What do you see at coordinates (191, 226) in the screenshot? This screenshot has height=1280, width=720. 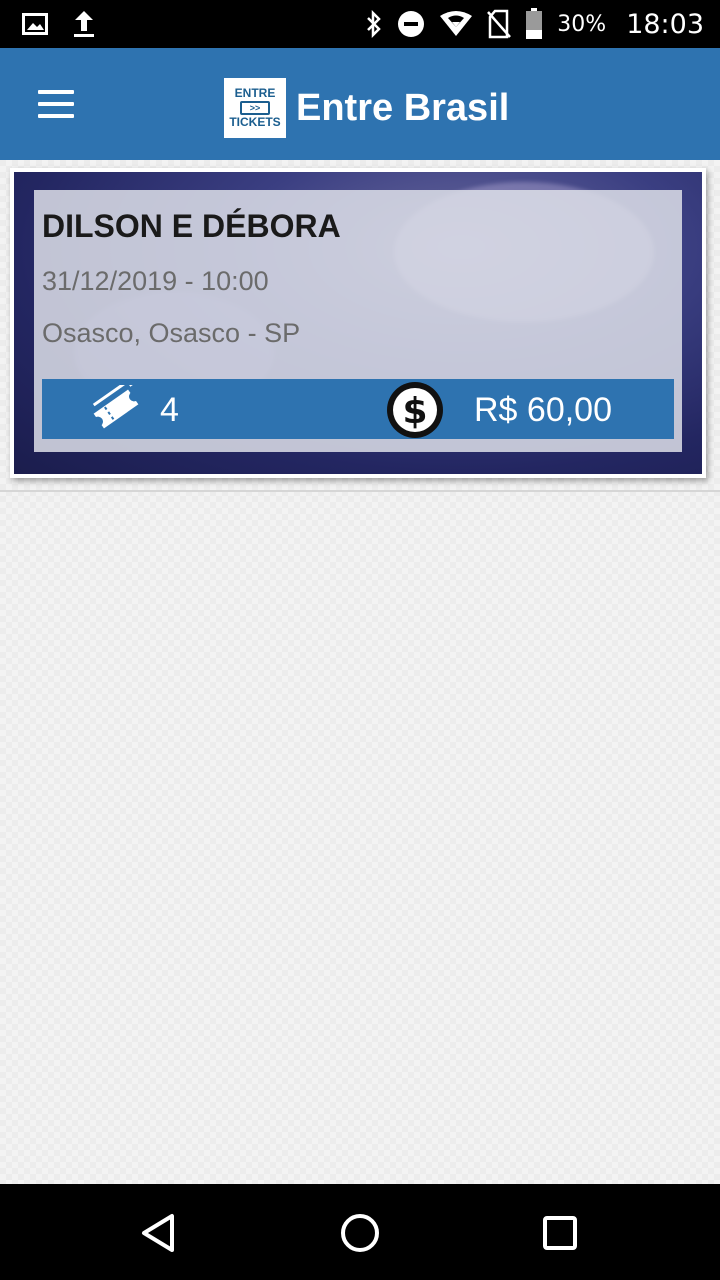 I see `event-title: DILSON E DÉBORA` at bounding box center [191, 226].